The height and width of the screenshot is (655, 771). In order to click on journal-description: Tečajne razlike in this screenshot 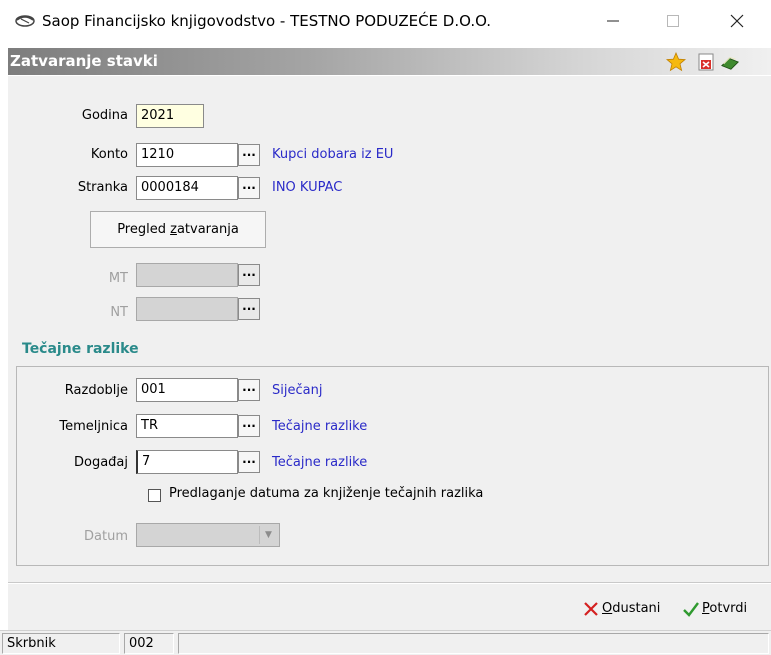, I will do `click(320, 426)`.